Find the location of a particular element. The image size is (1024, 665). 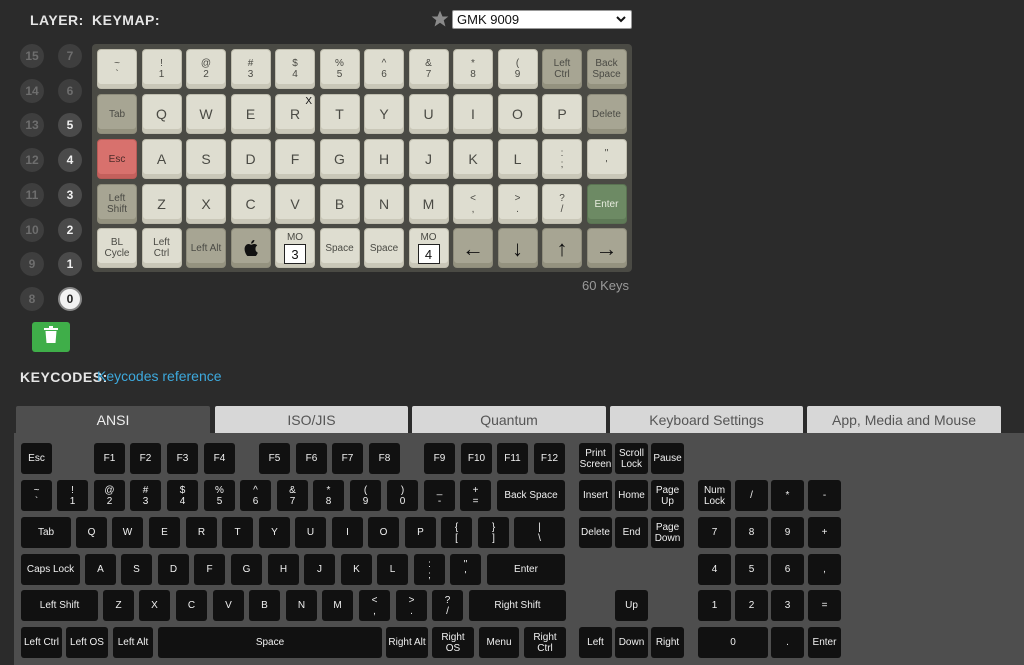

keymap-key: → is located at coordinates (606, 248).